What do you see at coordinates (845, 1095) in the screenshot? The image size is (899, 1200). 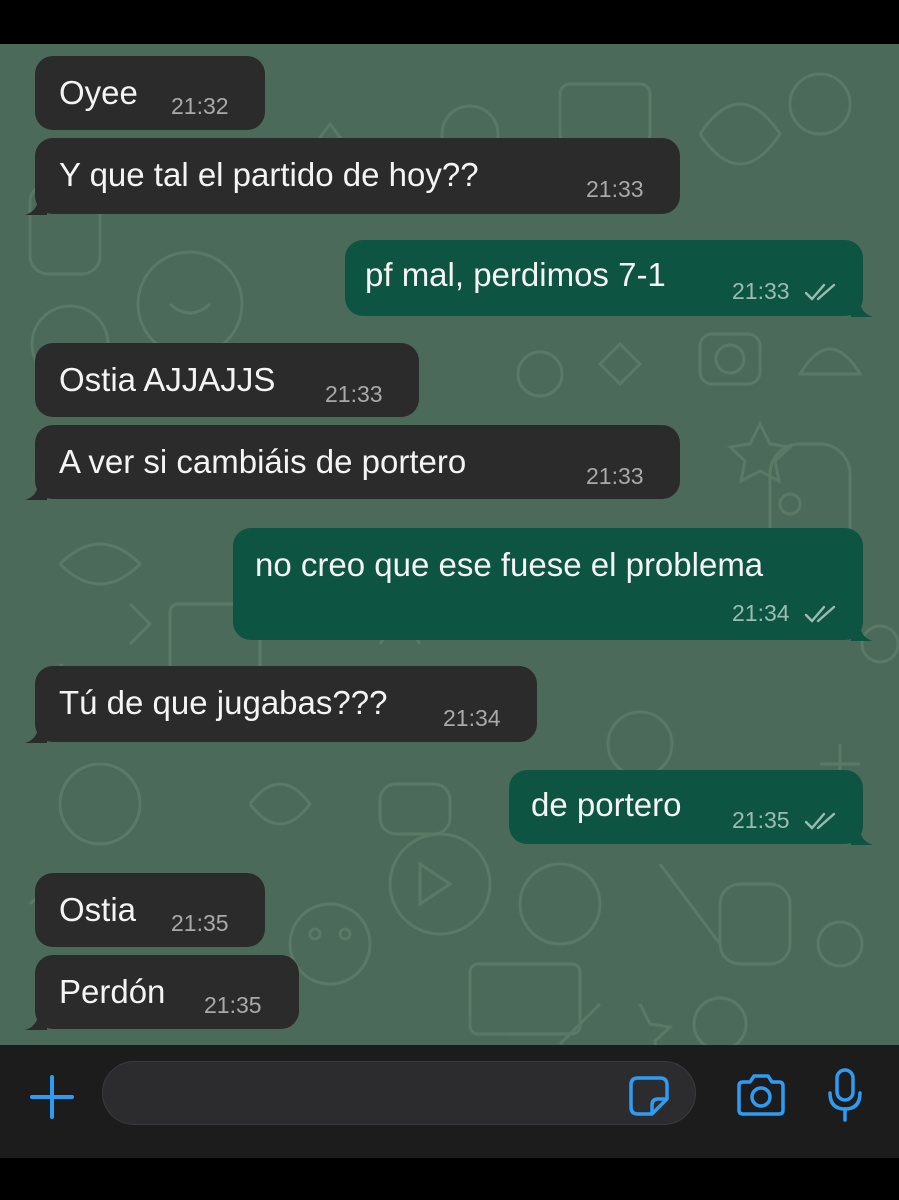 I see `microphone-icon` at bounding box center [845, 1095].